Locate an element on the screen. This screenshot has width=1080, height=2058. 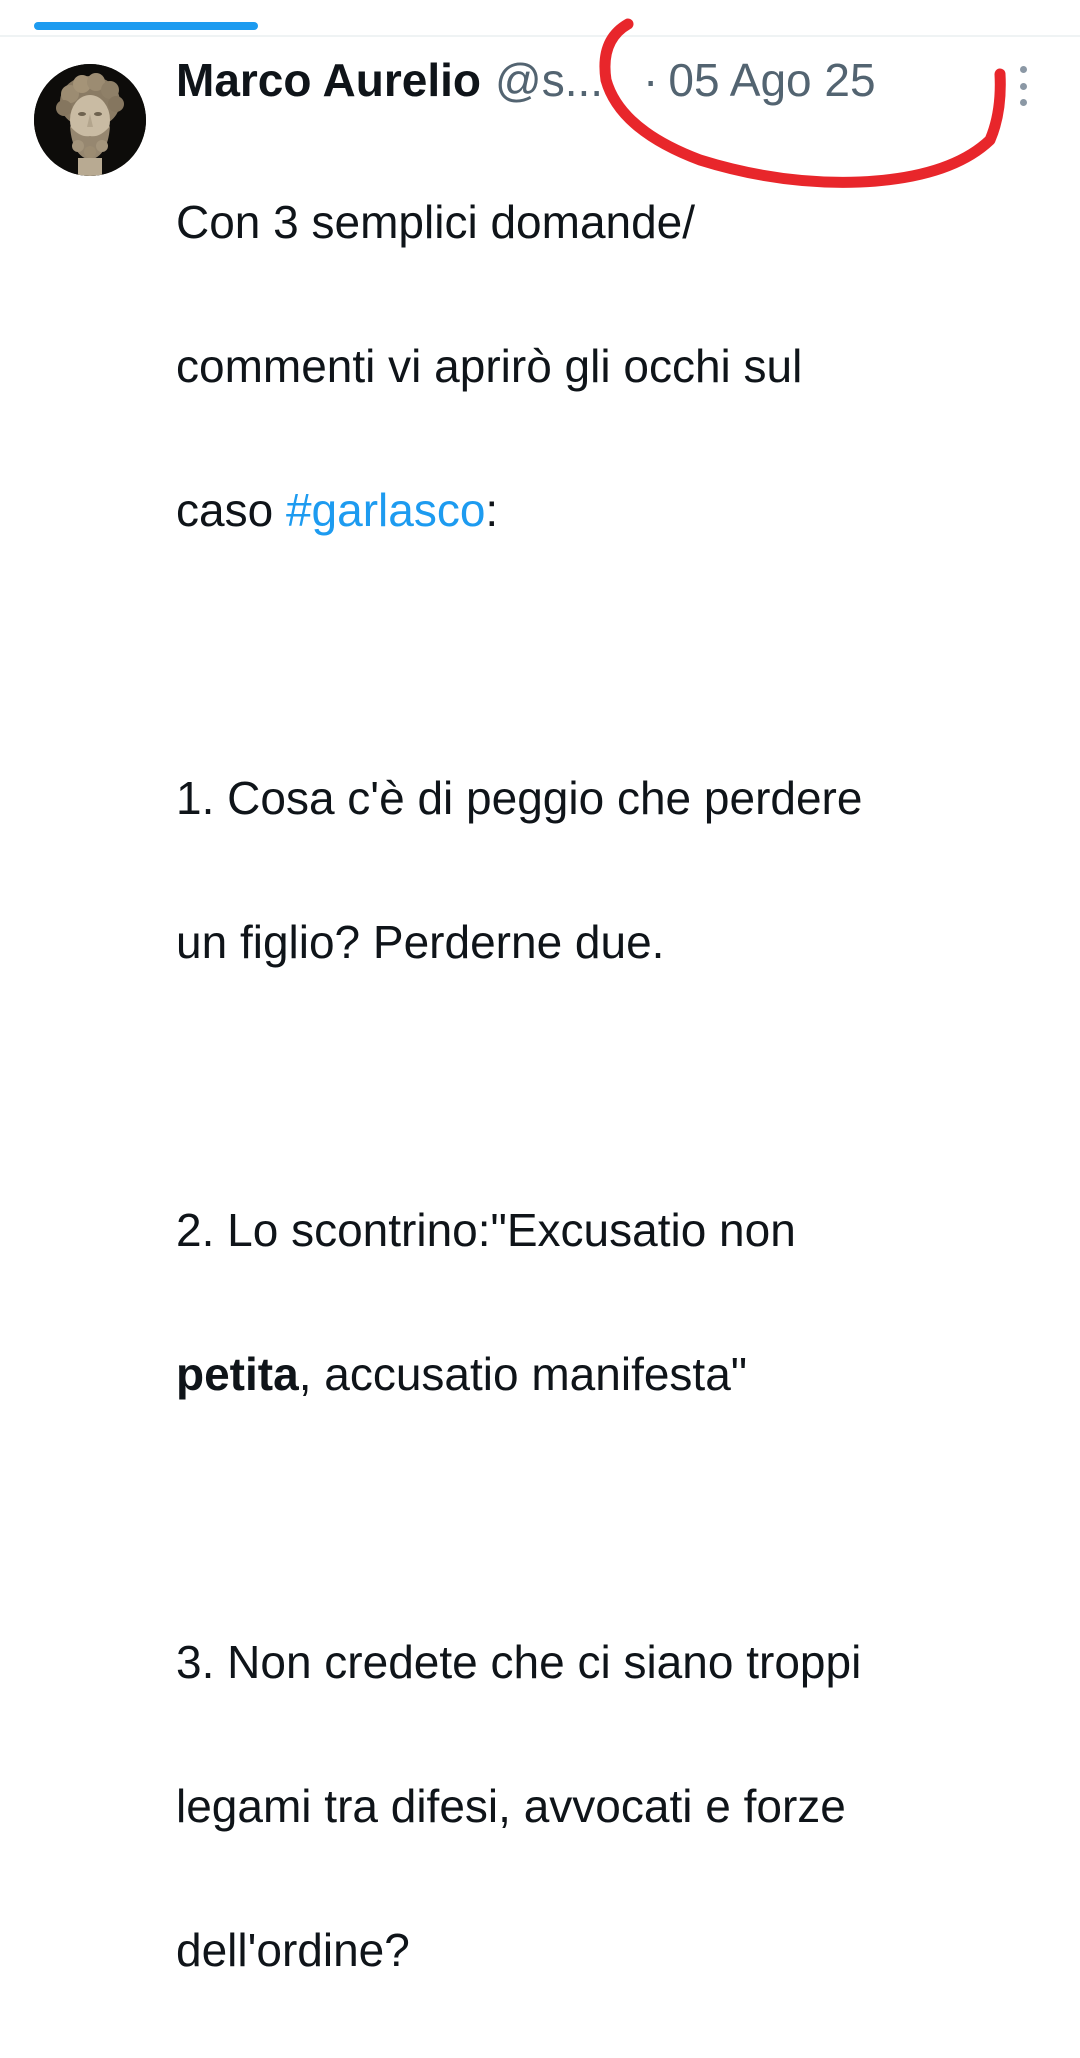
hashtag-link: #garlasco is located at coordinates (385, 510).